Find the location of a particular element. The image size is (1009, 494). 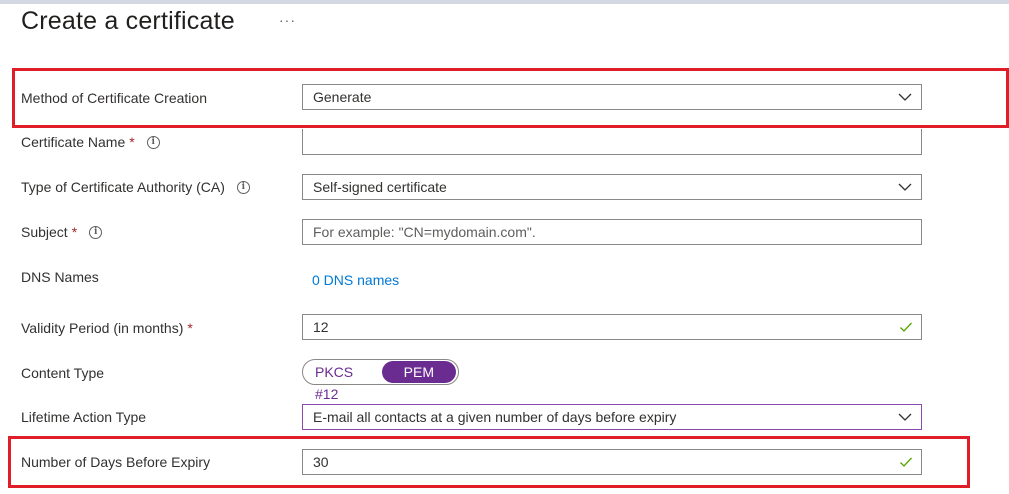

option-pkcs12: PKCS #12 is located at coordinates (343, 381).